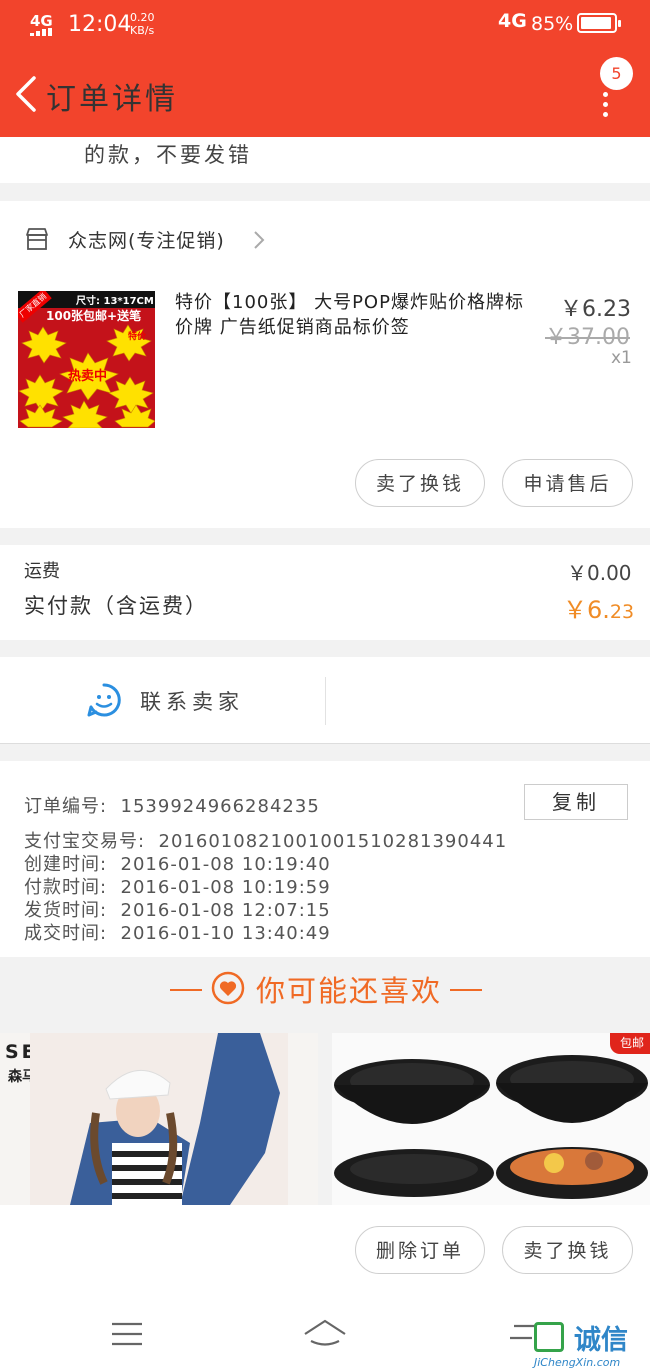  Describe the element at coordinates (112, 99) in the screenshot. I see `page-title: 订单详情` at that location.